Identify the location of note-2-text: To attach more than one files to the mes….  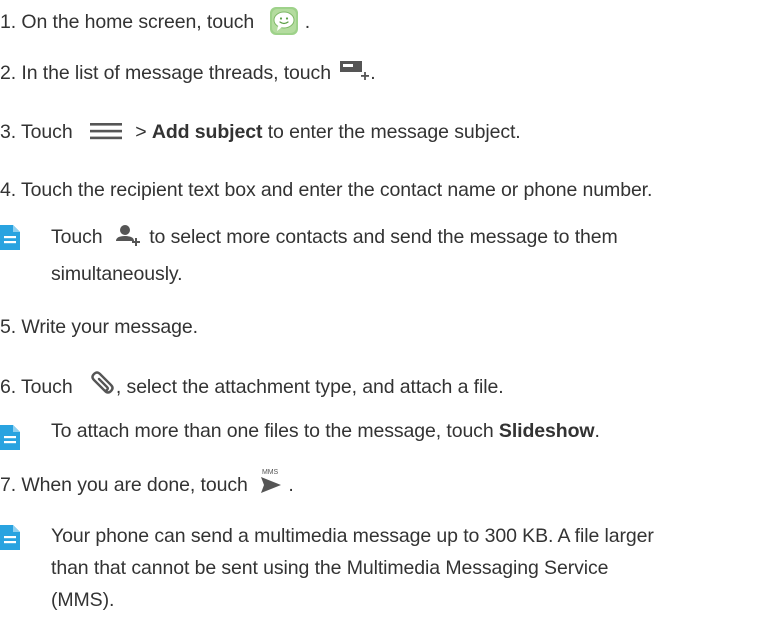
(272, 431).